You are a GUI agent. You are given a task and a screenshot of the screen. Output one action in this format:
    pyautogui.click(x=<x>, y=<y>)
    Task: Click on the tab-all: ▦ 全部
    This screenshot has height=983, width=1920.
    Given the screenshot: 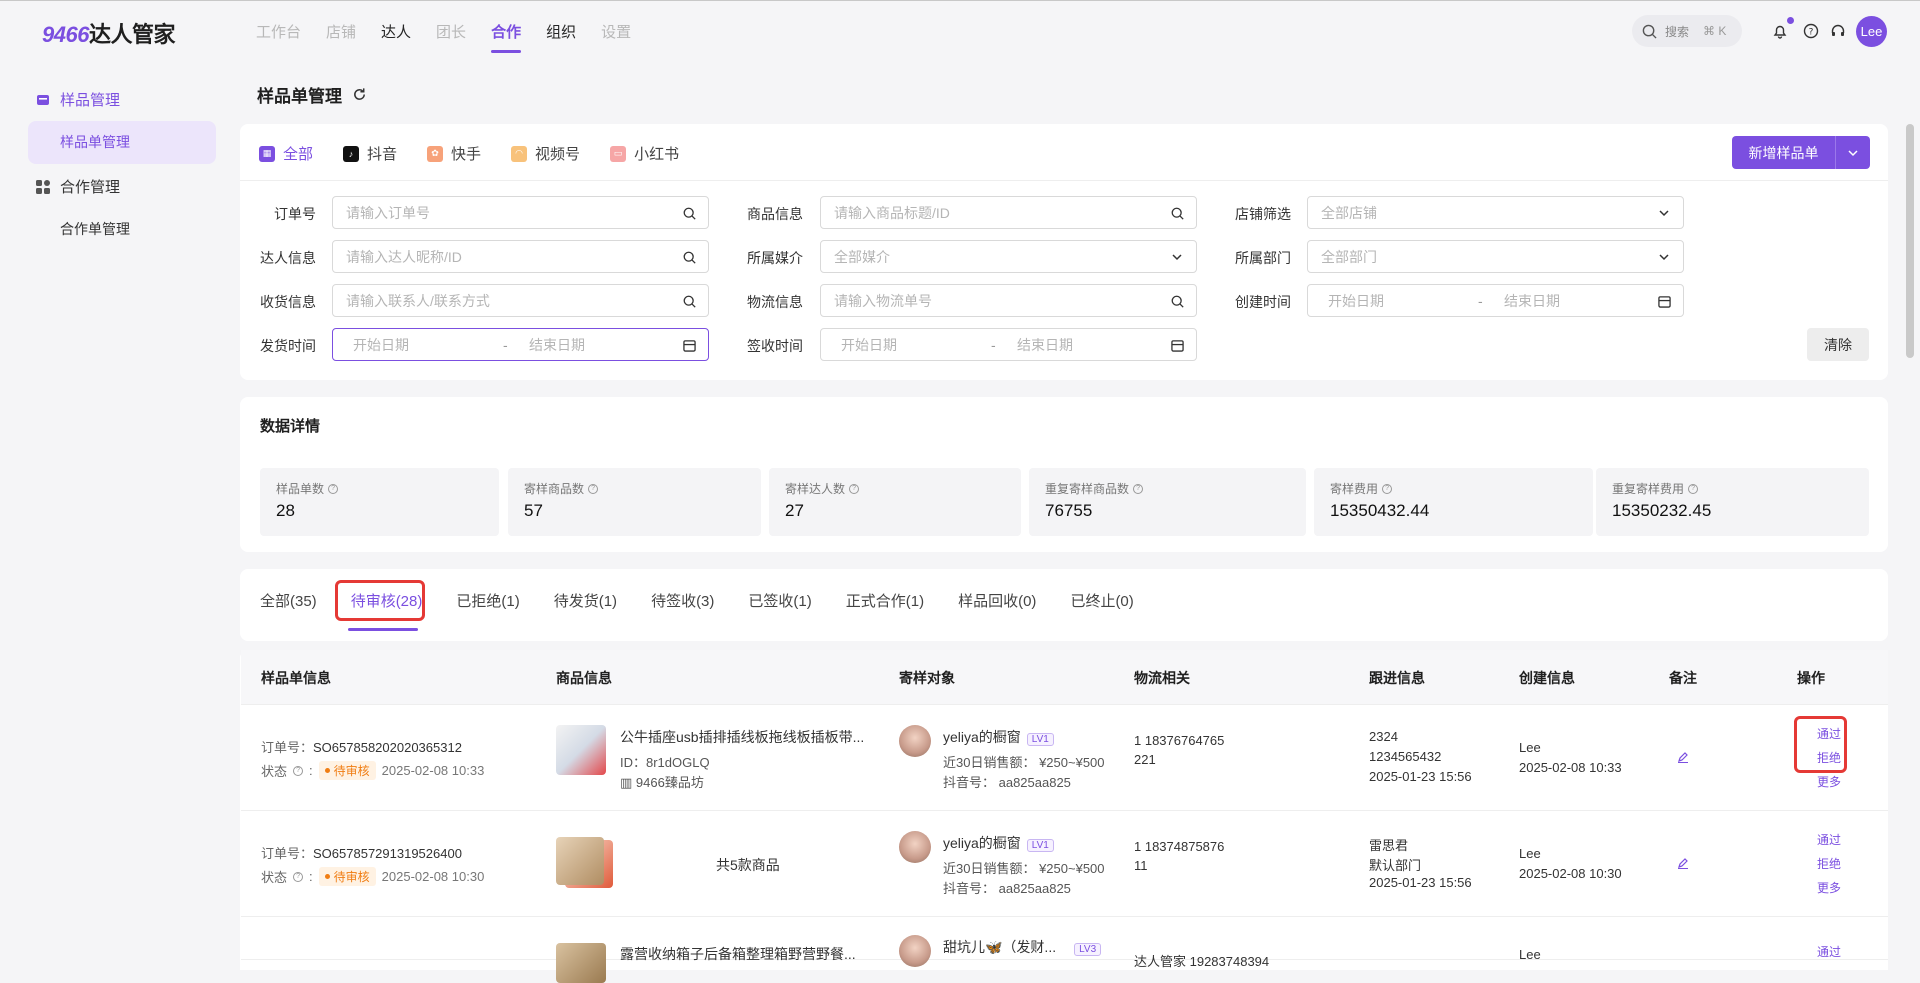 What is the action you would take?
    pyautogui.click(x=286, y=153)
    